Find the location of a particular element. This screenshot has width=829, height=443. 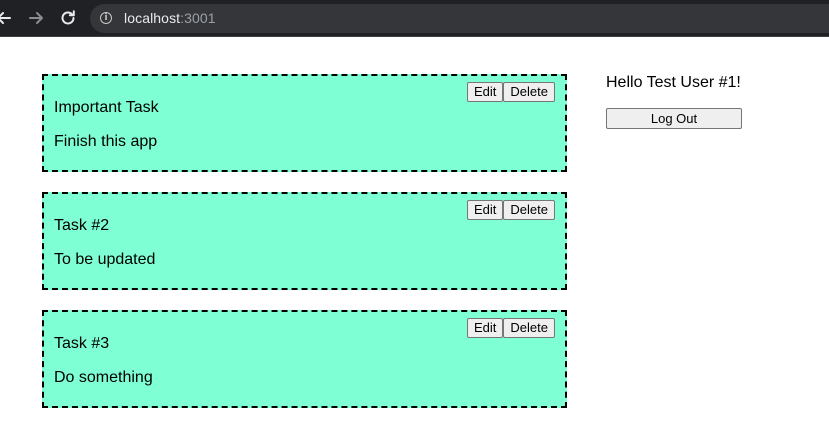

browser-toolbar: i localhost:3001 is located at coordinates (414, 18).